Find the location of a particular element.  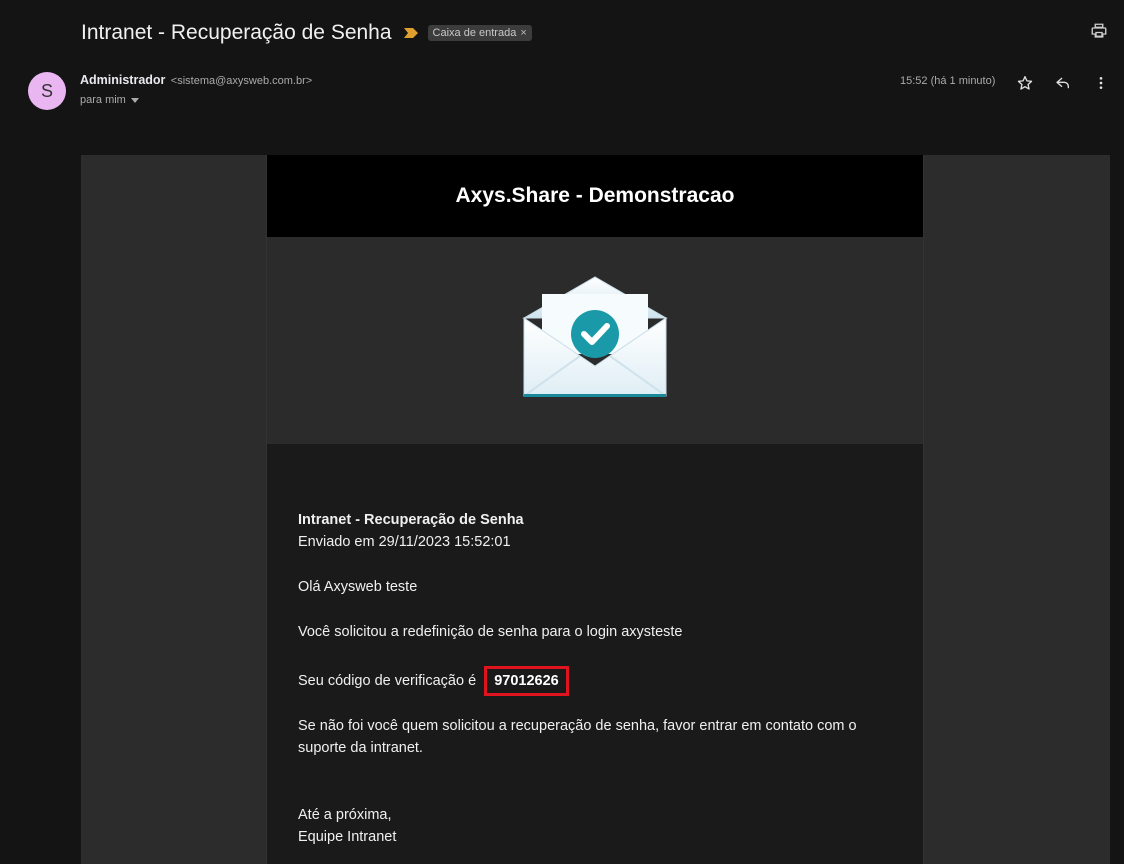

message-hero is located at coordinates (595, 340).